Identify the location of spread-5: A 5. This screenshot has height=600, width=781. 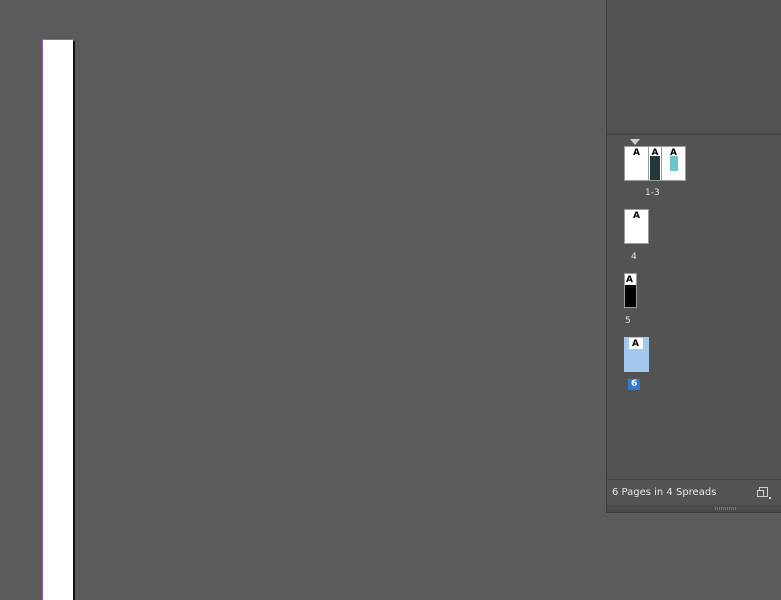
(639, 300).